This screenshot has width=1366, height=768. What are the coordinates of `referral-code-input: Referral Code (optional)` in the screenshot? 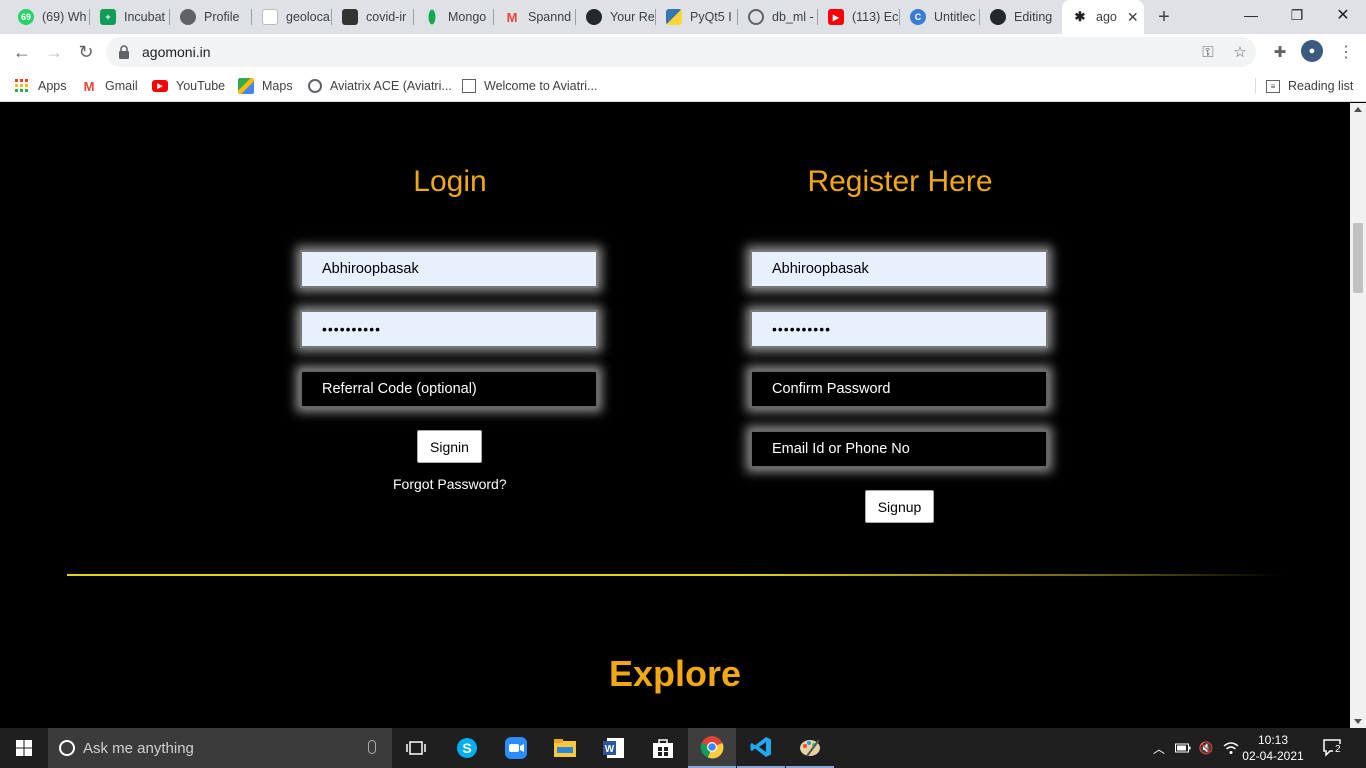 It's located at (449, 389).